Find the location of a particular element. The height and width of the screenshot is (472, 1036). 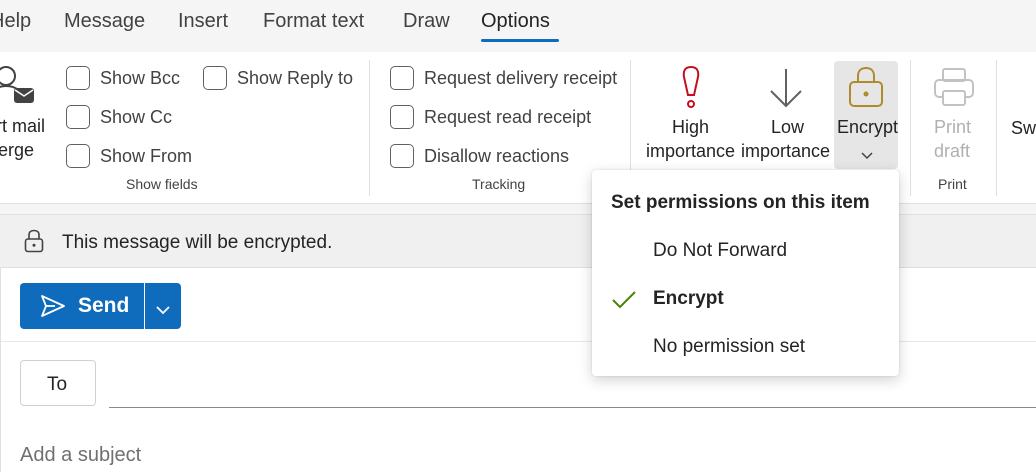

send-options-dropdown is located at coordinates (163, 306).